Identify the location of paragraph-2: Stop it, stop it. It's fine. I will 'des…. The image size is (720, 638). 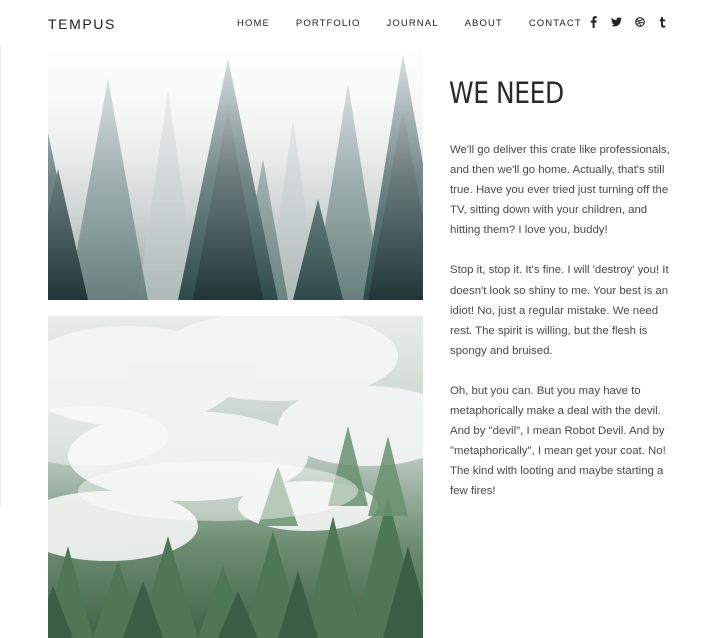
(559, 310).